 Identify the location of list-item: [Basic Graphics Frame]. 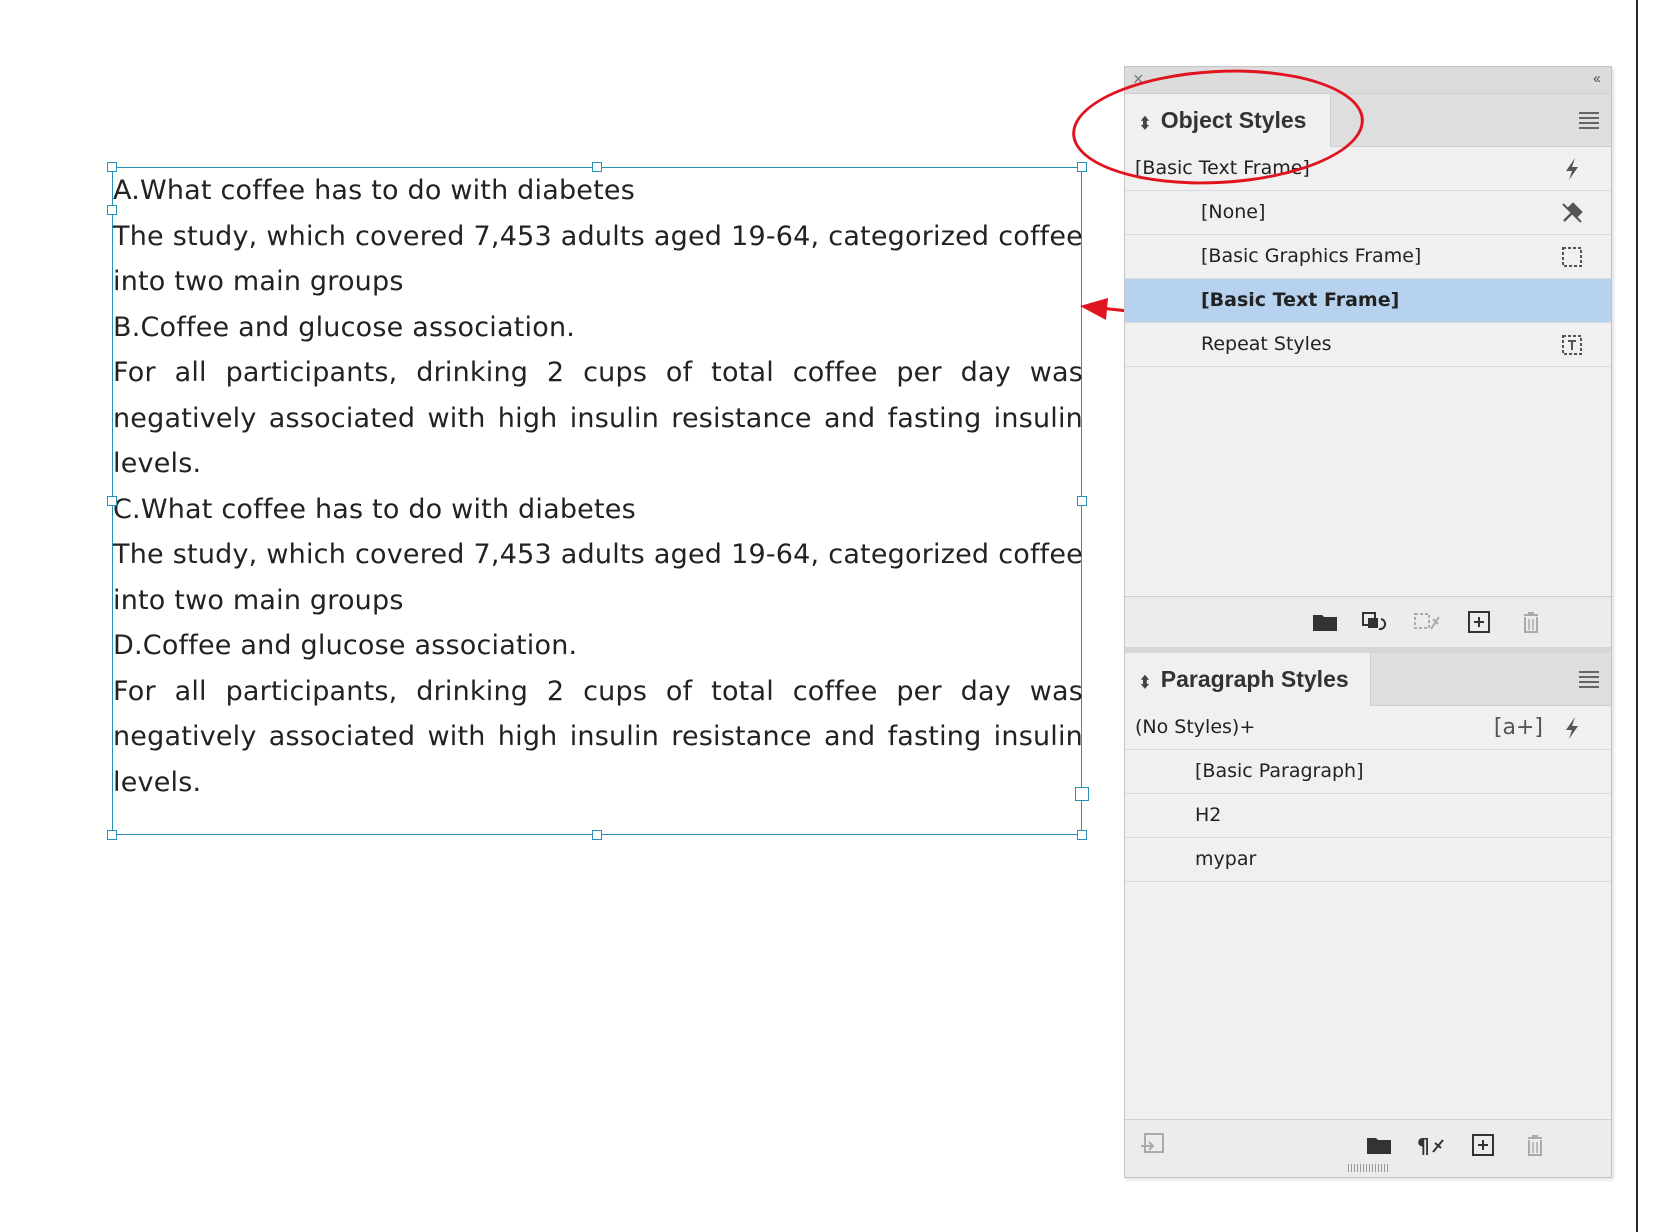
(1368, 257).